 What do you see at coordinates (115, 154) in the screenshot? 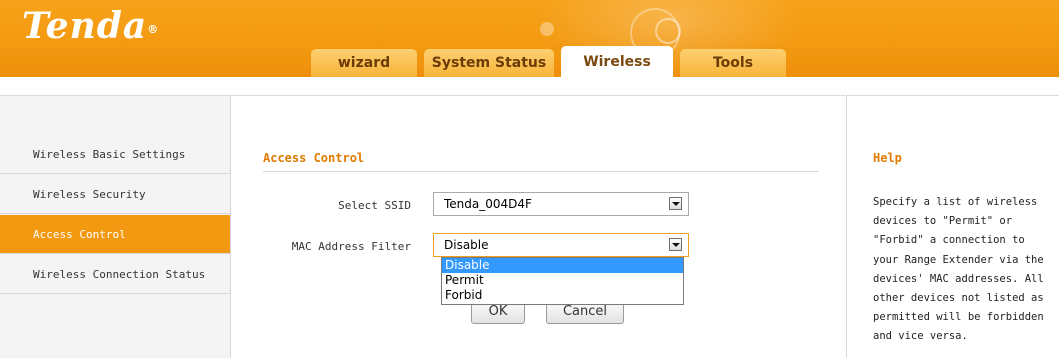
I see `sidebar-item-wireless-basic-settings: Wireless Basic Settings` at bounding box center [115, 154].